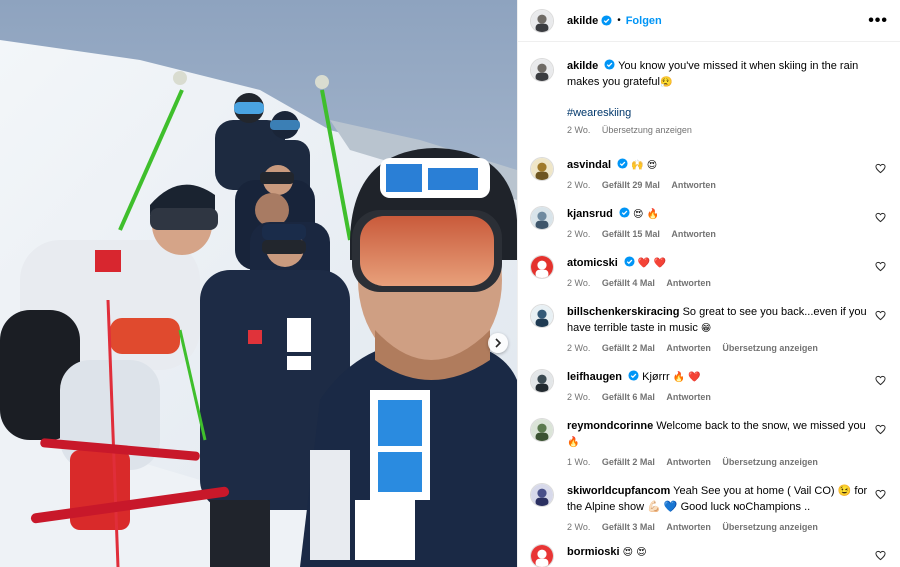  Describe the element at coordinates (590, 214) in the screenshot. I see `comment-username: kjansrud` at that location.